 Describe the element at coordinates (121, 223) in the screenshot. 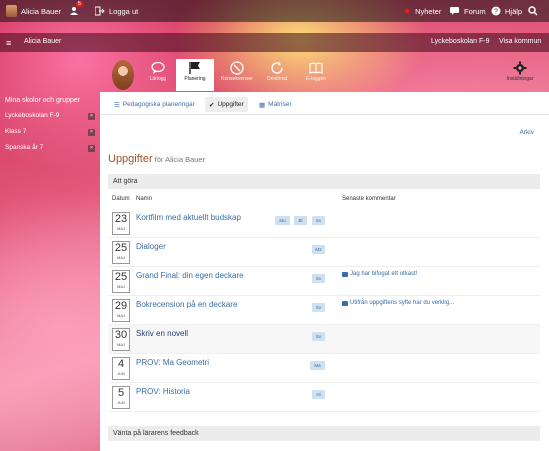

I see `date-badge: 23 MAJ` at that location.